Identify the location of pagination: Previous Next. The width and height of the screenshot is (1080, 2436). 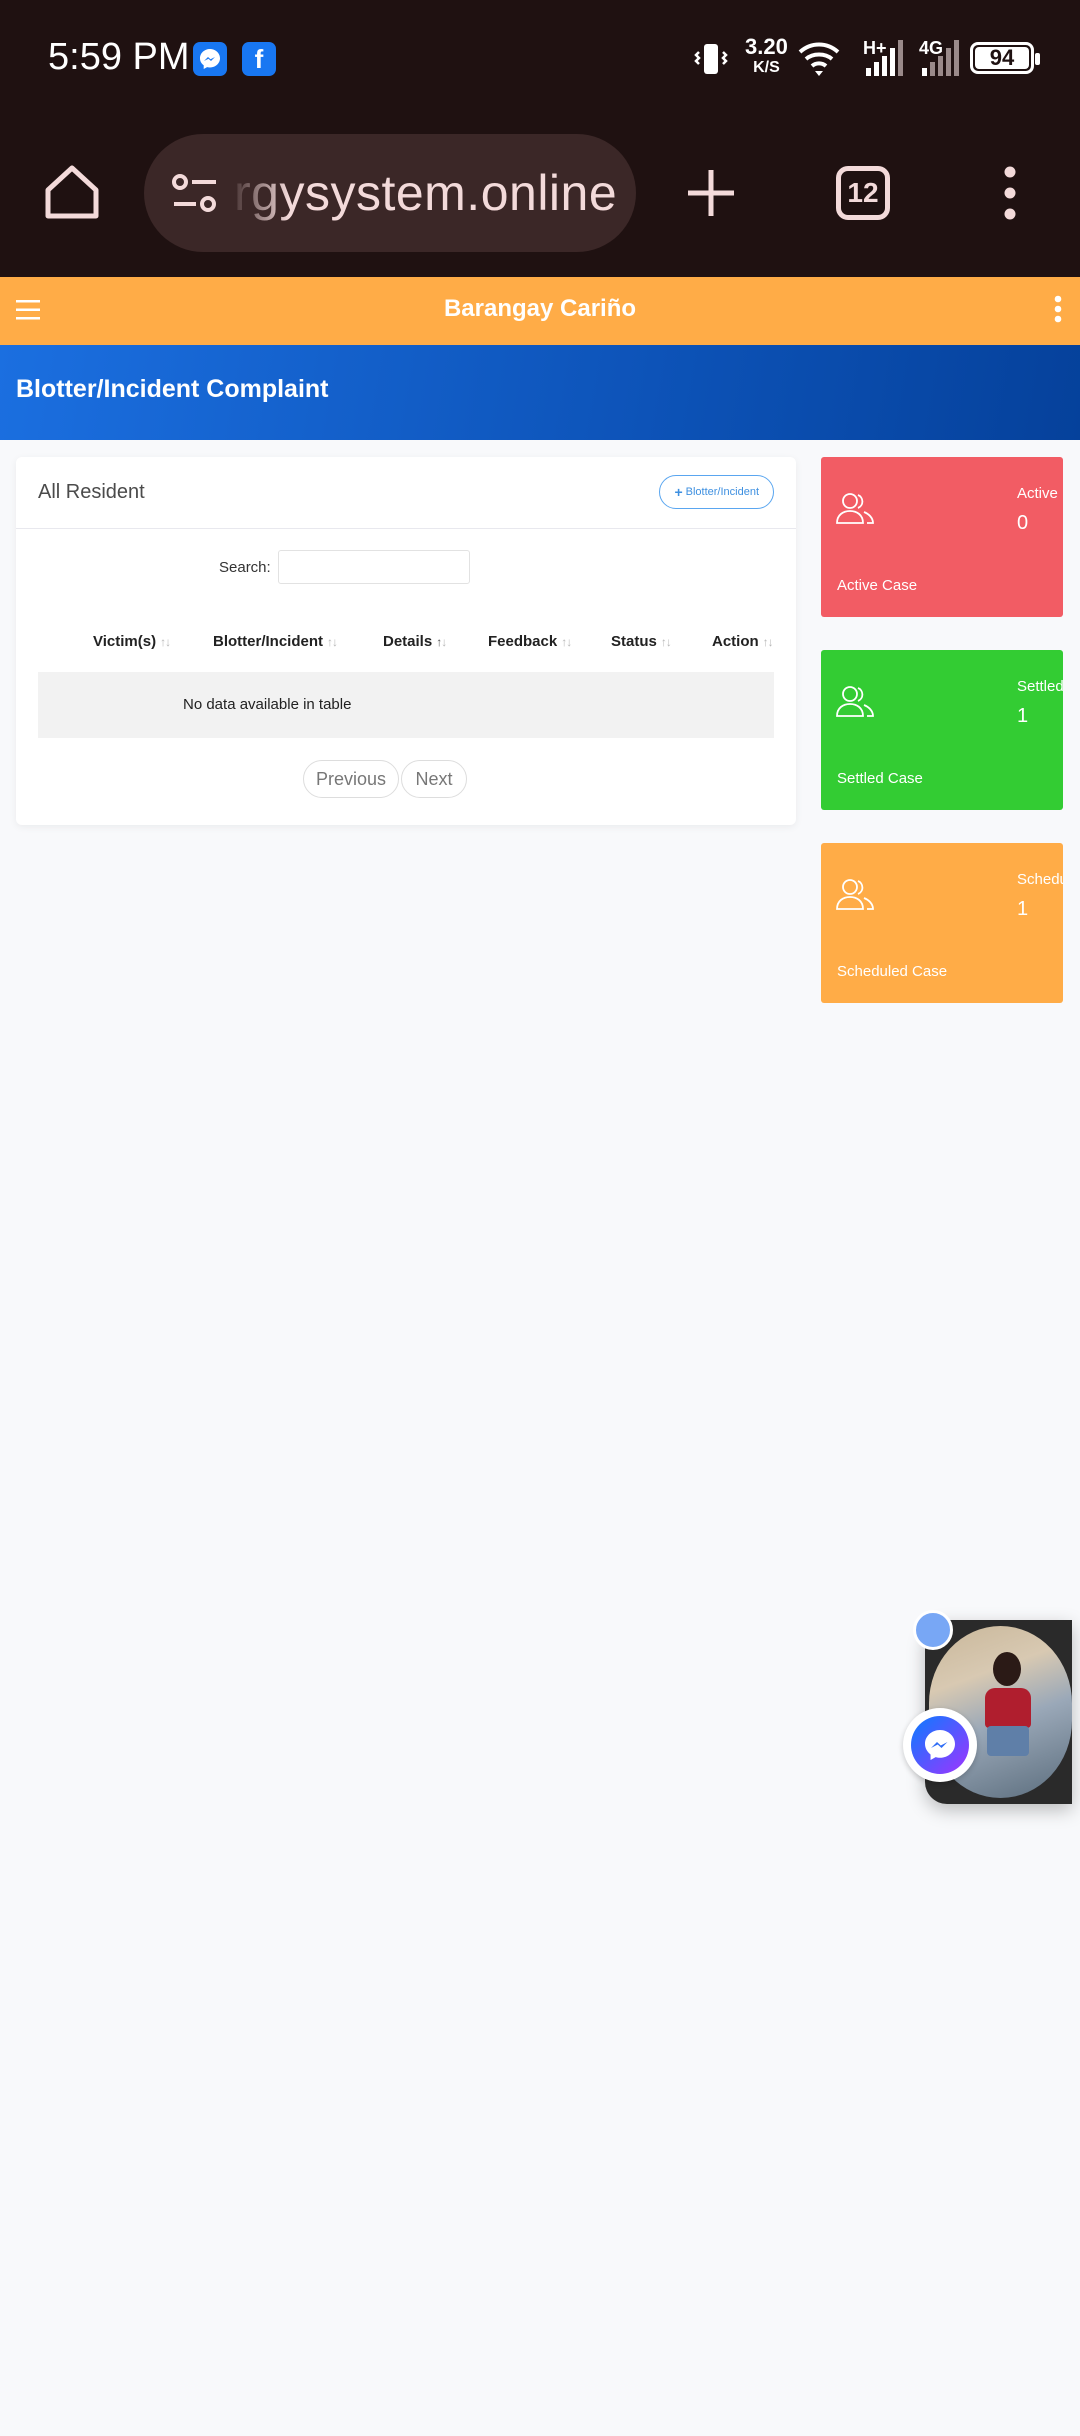
(406, 780).